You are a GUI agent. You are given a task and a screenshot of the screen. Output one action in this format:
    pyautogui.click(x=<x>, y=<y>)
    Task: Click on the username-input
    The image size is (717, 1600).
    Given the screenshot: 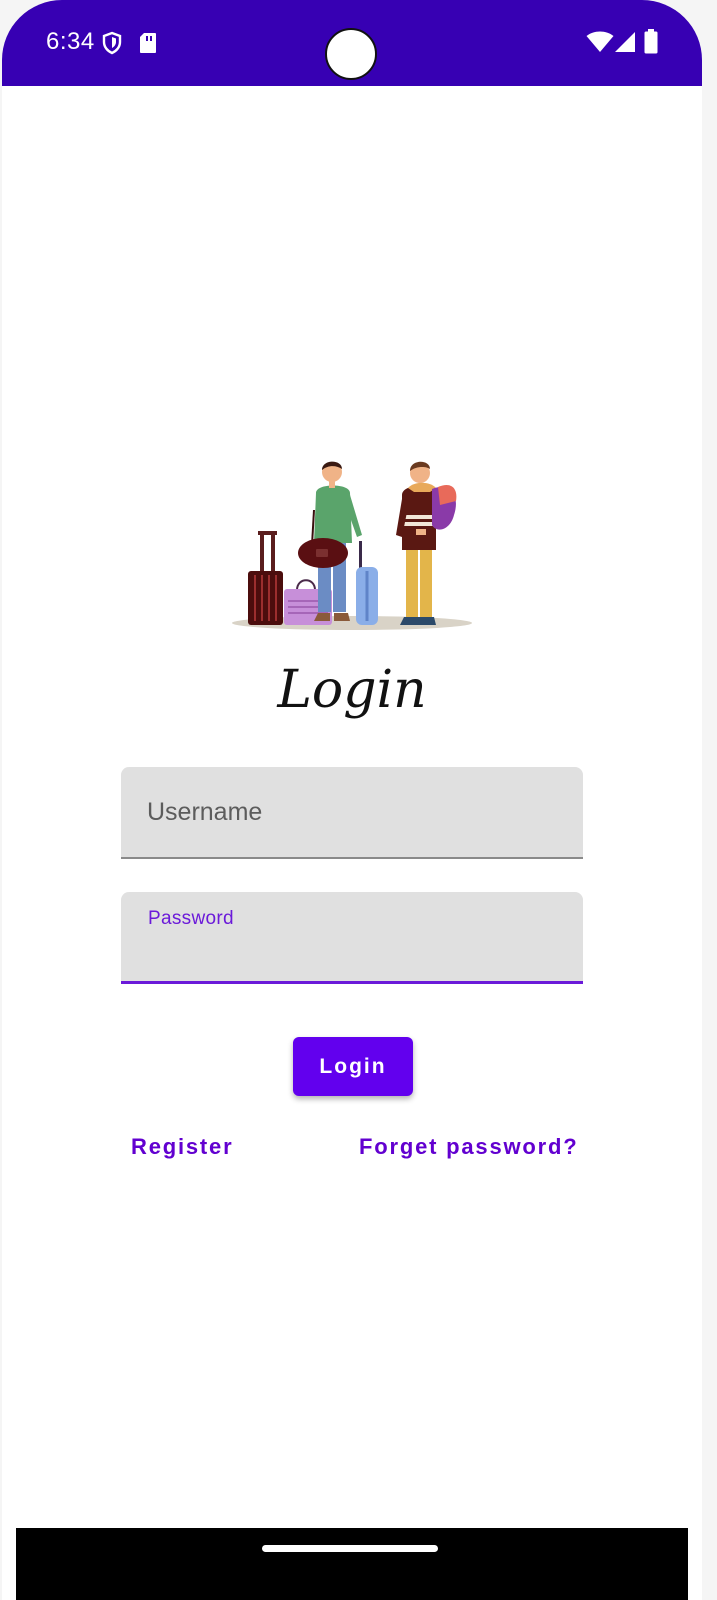 What is the action you would take?
    pyautogui.click(x=352, y=812)
    